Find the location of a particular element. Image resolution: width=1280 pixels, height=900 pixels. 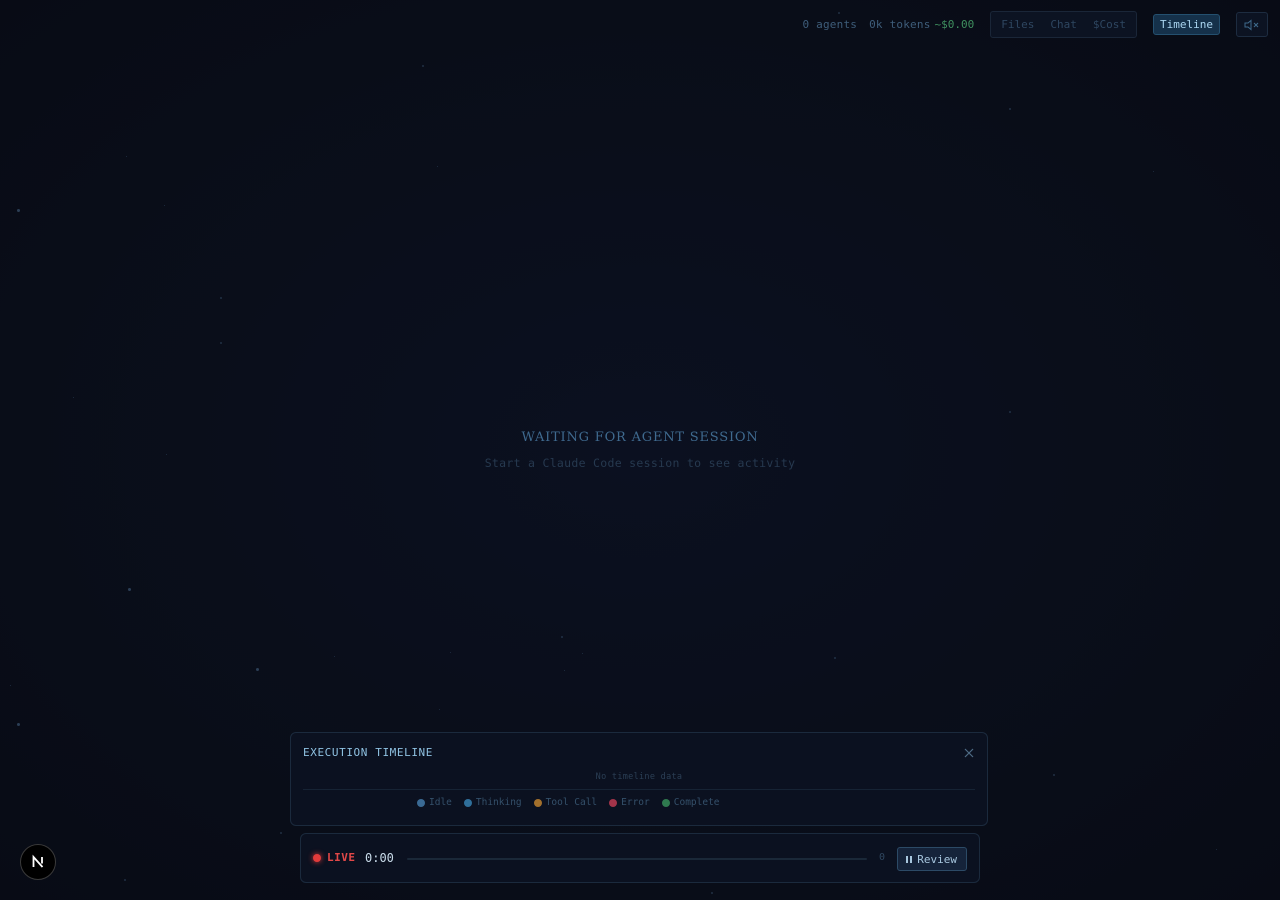

waiting-title: WAITING FOR AGENT SESSION is located at coordinates (640, 437).